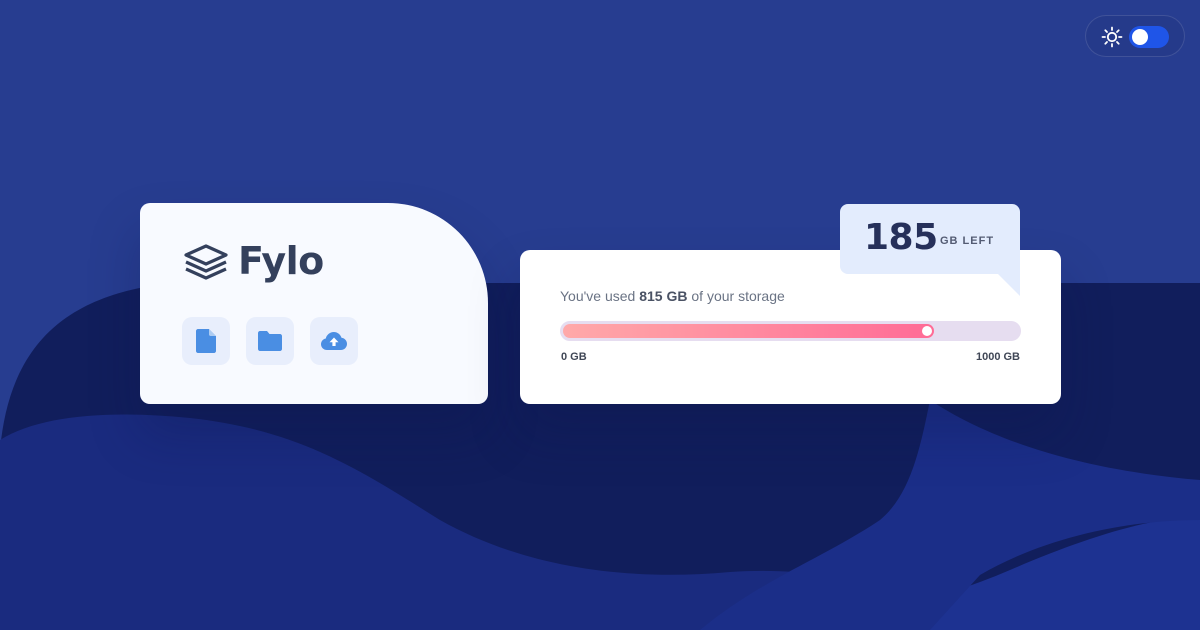 The width and height of the screenshot is (1200, 630). I want to click on usage-suffix: of your storage, so click(736, 296).